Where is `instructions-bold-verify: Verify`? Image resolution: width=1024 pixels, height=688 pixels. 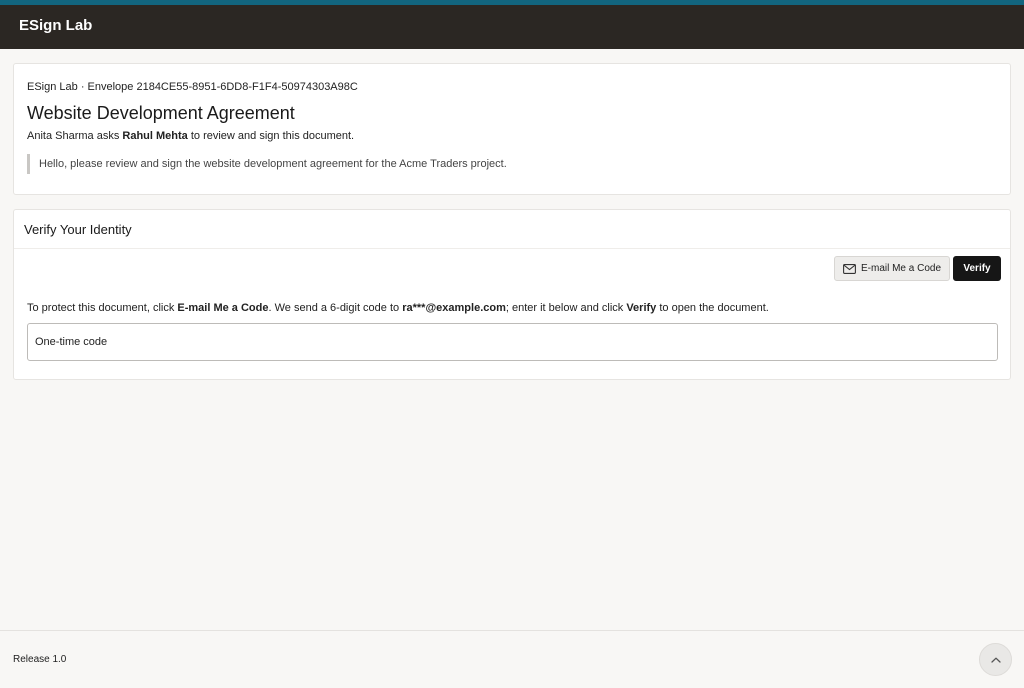 instructions-bold-verify: Verify is located at coordinates (641, 308).